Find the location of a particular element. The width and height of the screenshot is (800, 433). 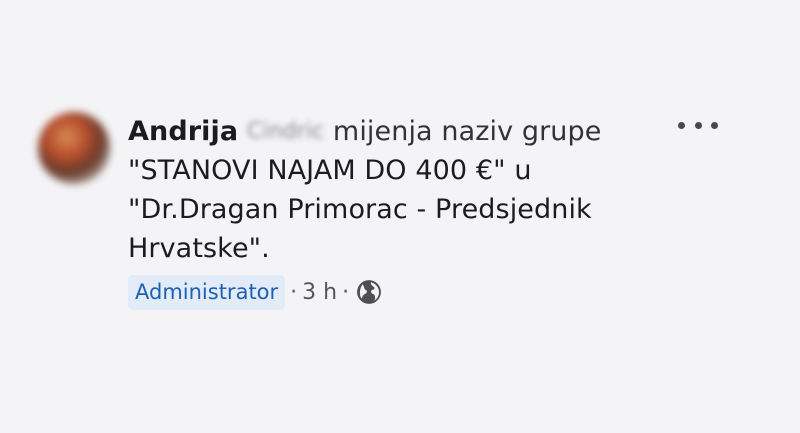

post-meta: Administrator · 3 h · is located at coordinates (255, 292).